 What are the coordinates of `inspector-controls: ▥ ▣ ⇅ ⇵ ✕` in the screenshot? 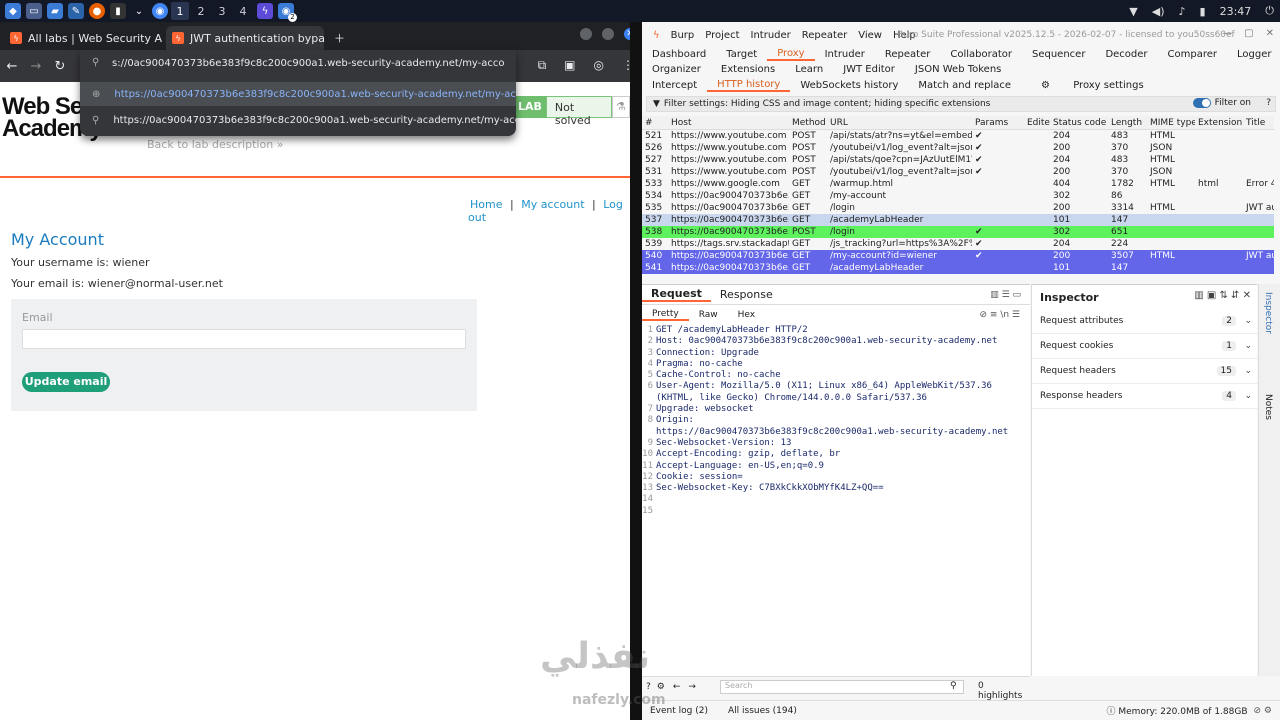 It's located at (1222, 295).